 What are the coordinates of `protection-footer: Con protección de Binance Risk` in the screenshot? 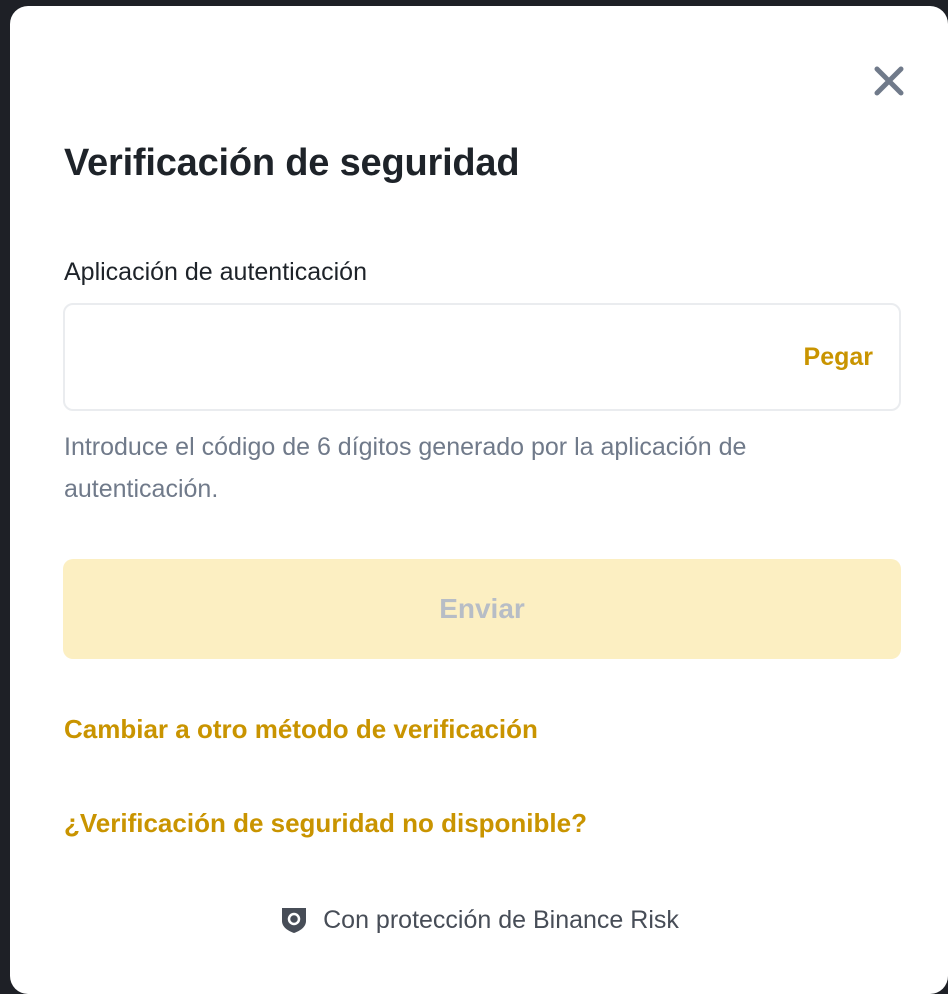 It's located at (479, 920).